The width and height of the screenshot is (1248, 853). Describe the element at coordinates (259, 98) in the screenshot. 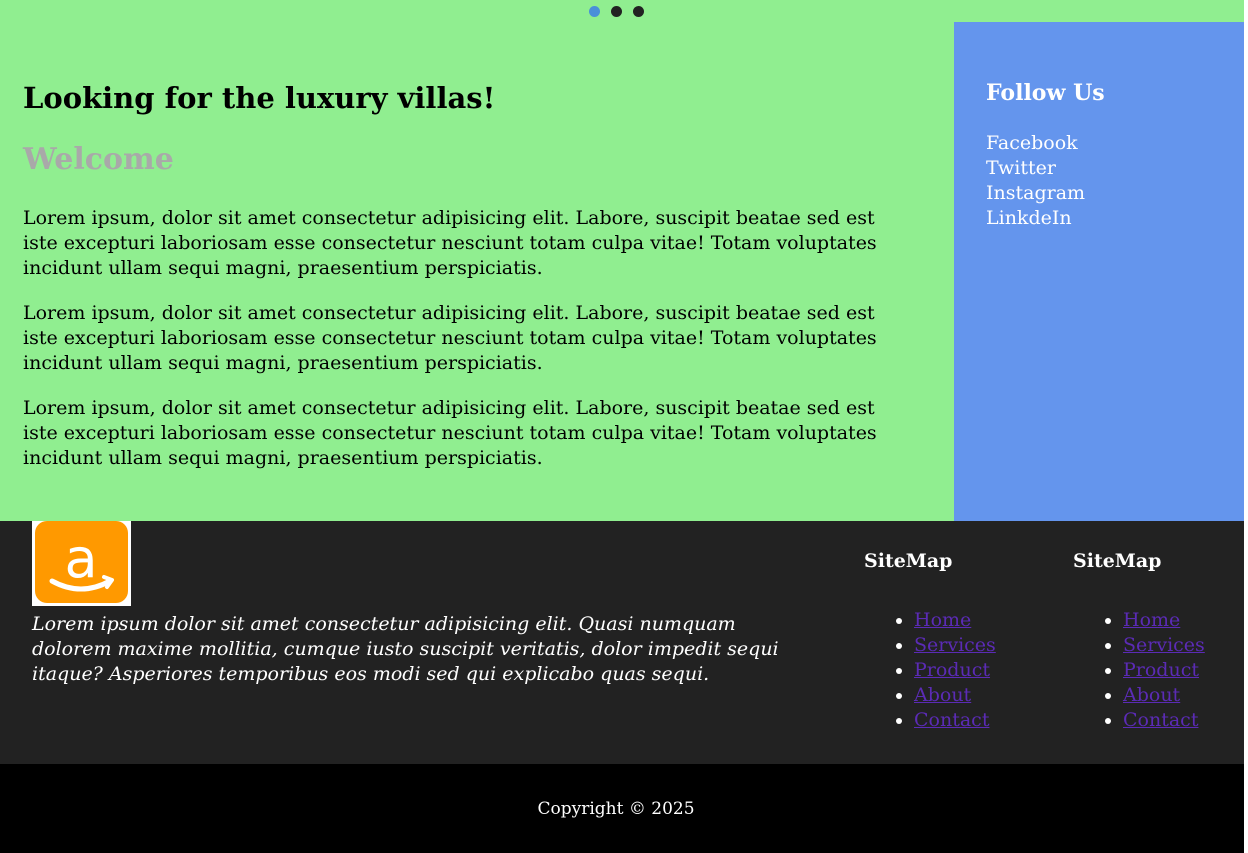

I see `page-title: Looking for the luxury villas!` at that location.